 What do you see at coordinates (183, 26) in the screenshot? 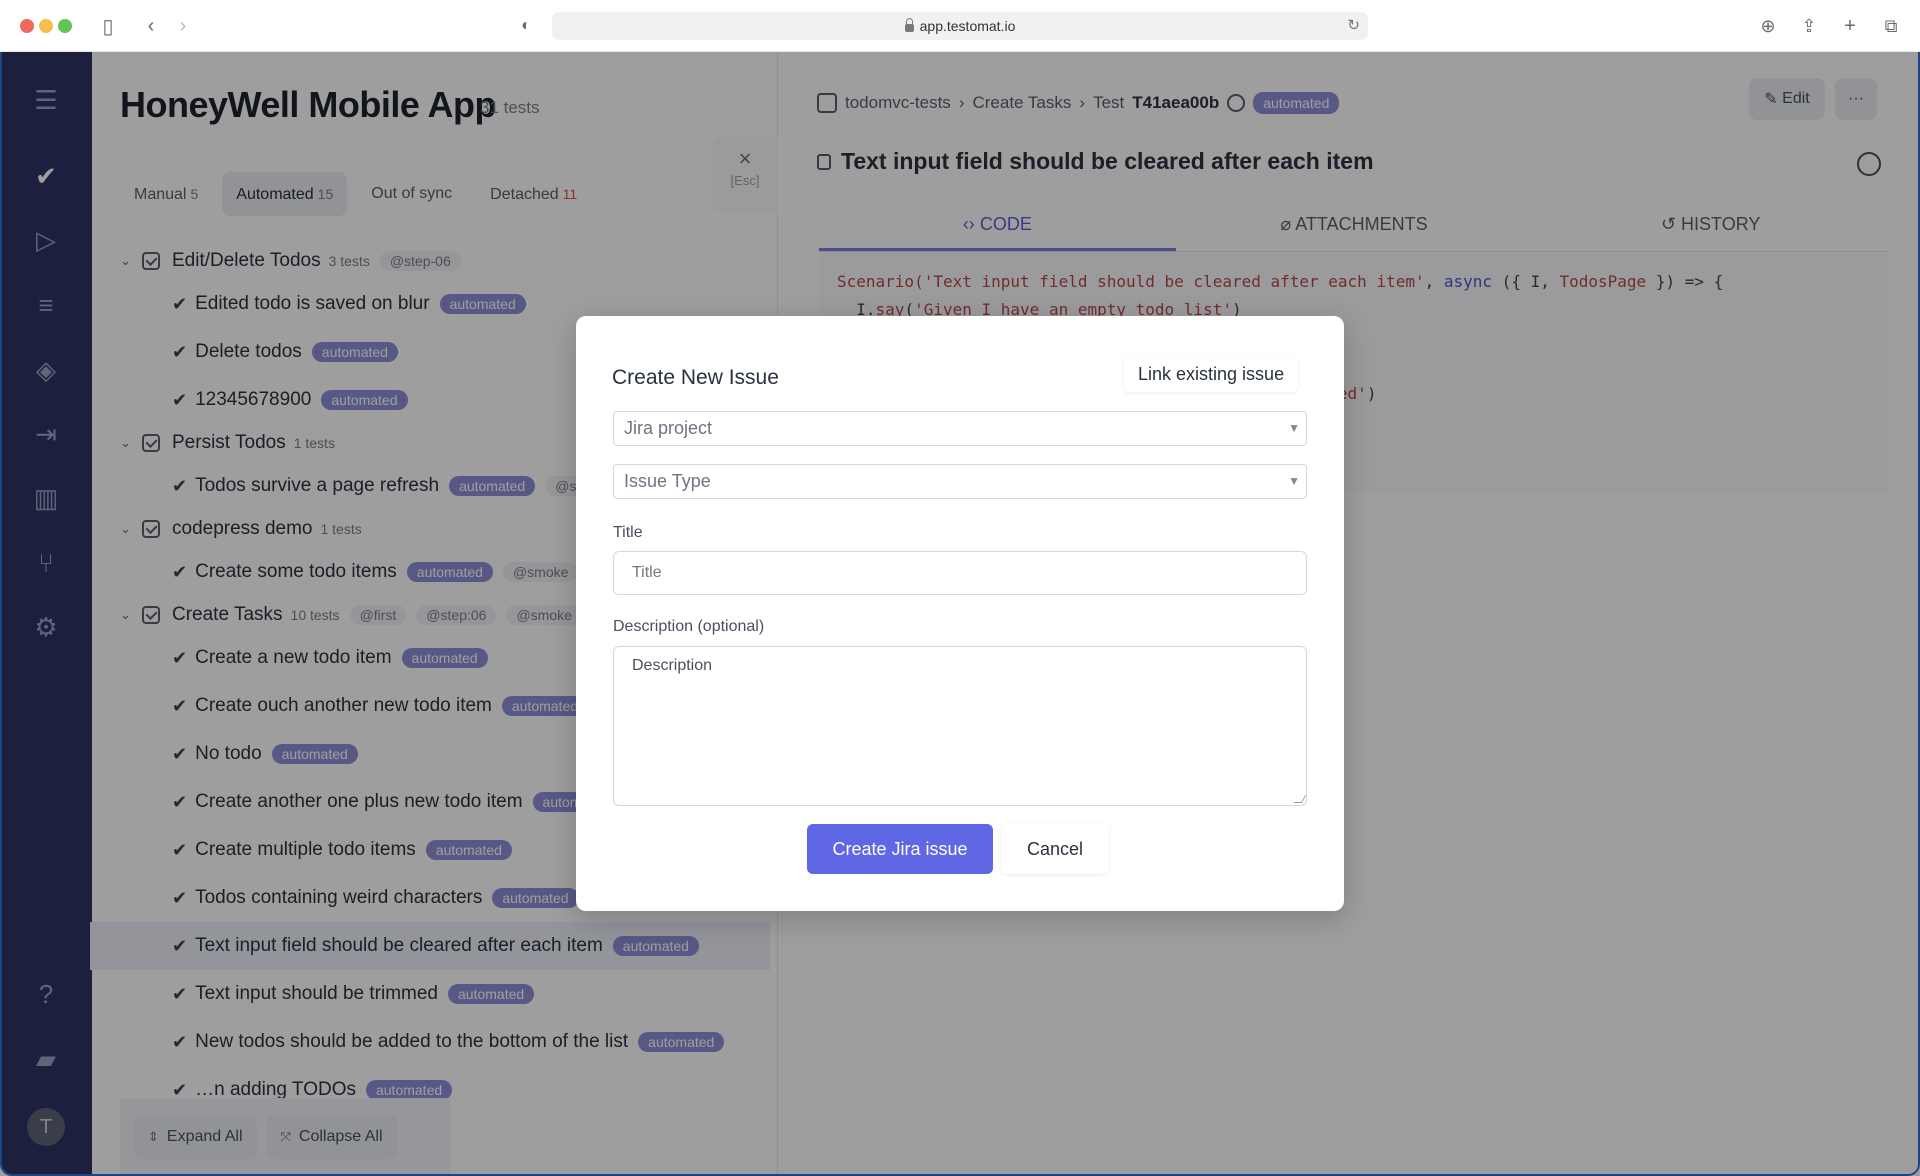
I see `forward-icon: ›` at bounding box center [183, 26].